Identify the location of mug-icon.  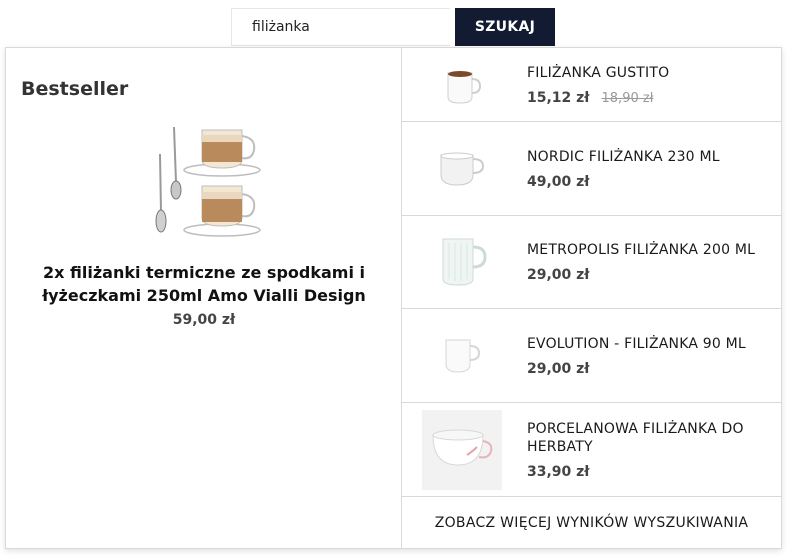
(464, 262).